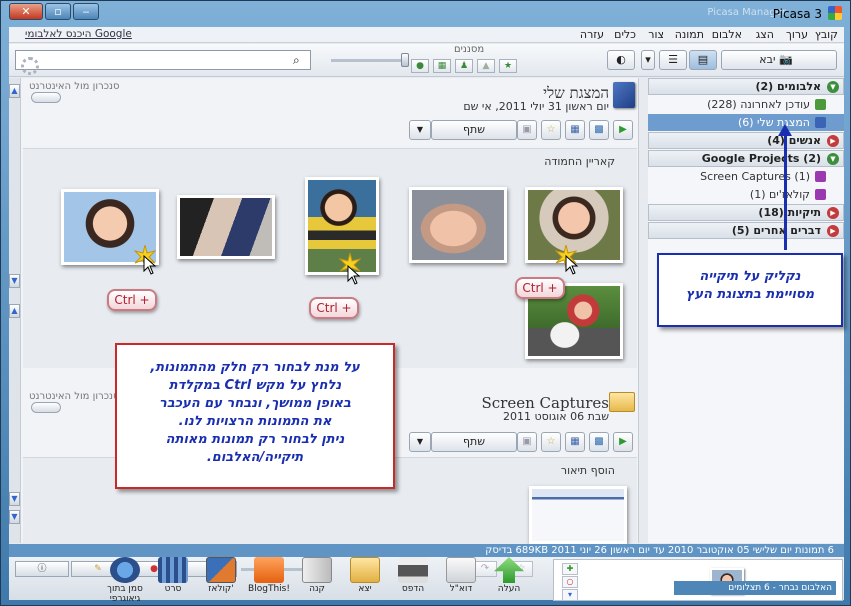  What do you see at coordinates (173, 575) in the screenshot?
I see `movie-button: סרט` at bounding box center [173, 575].